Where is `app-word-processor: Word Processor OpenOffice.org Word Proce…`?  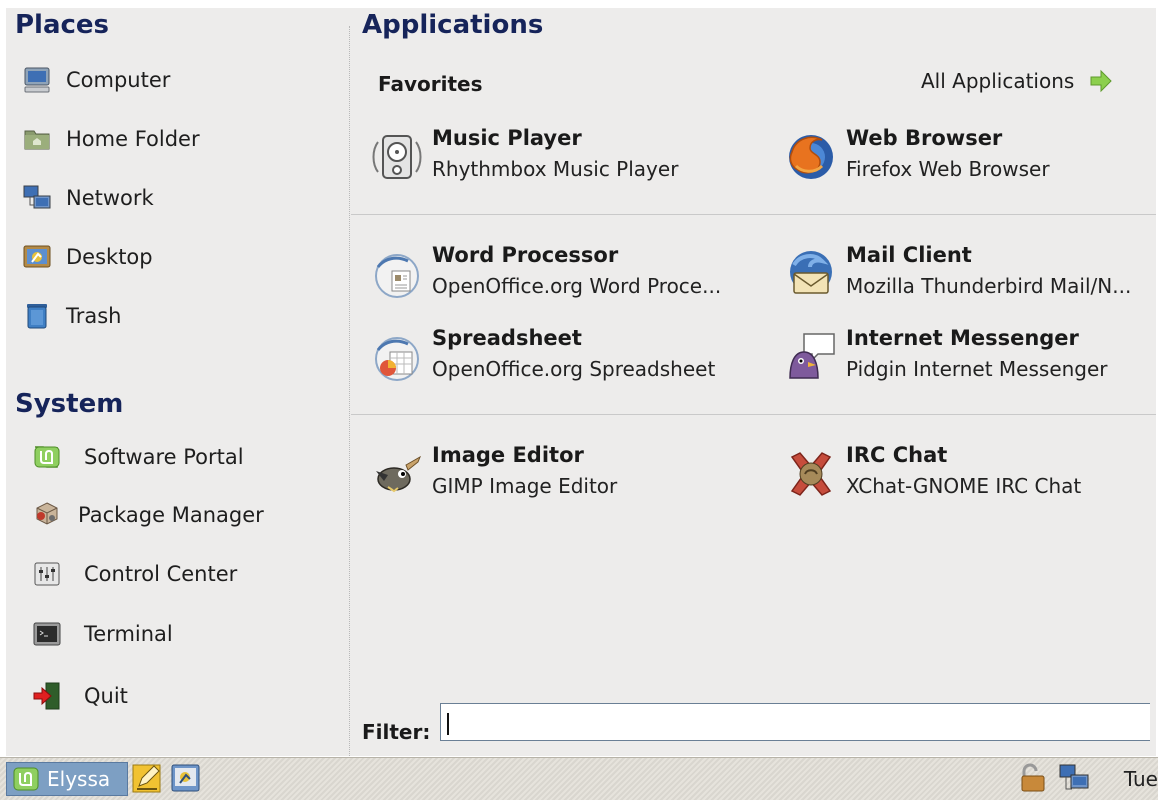
app-word-processor: Word Processor OpenOffice.org Word Proce… is located at coordinates (560, 274).